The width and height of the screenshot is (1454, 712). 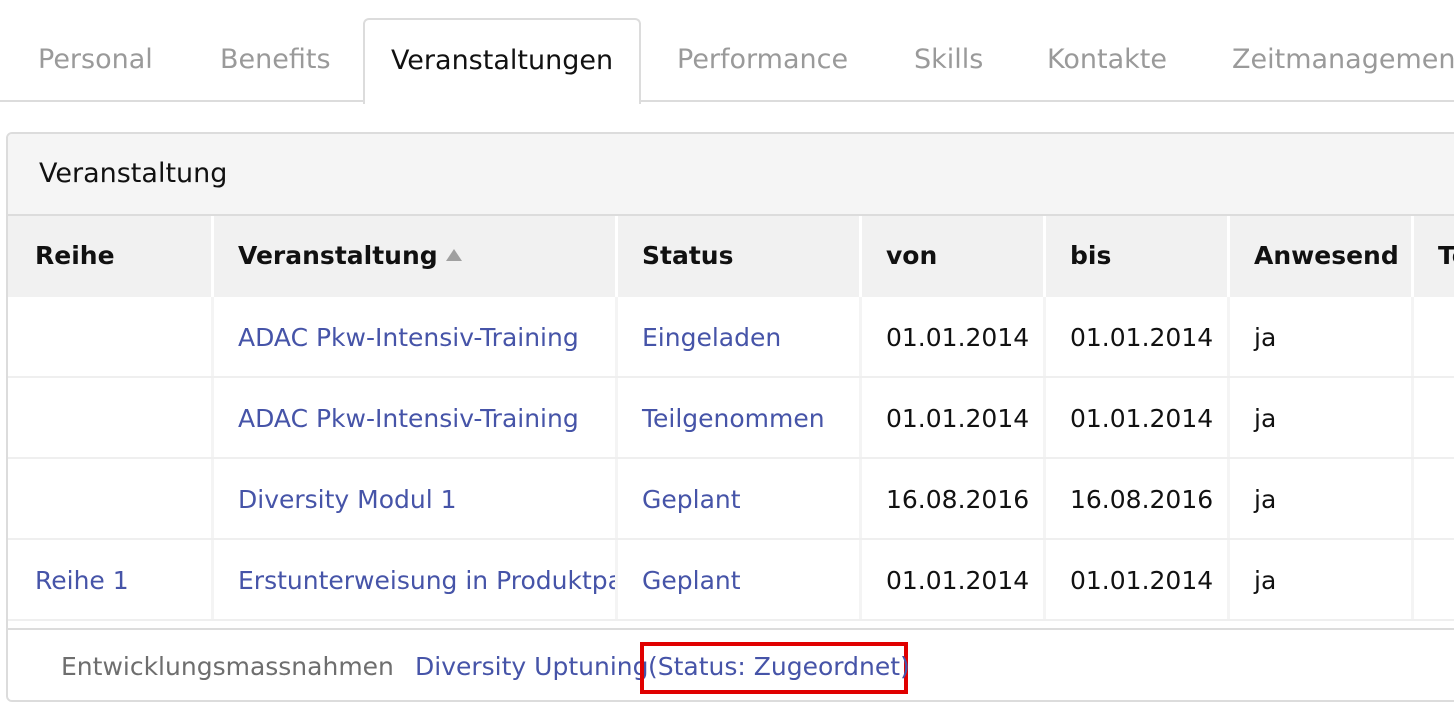 What do you see at coordinates (1326, 255) in the screenshot?
I see `column-header-label: Anwesend` at bounding box center [1326, 255].